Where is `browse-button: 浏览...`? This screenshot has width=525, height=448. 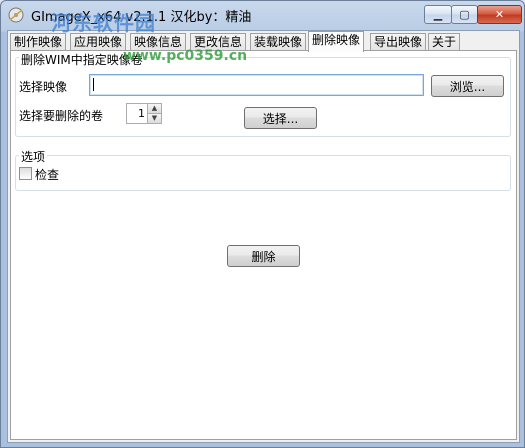
browse-button: 浏览... is located at coordinates (467, 86).